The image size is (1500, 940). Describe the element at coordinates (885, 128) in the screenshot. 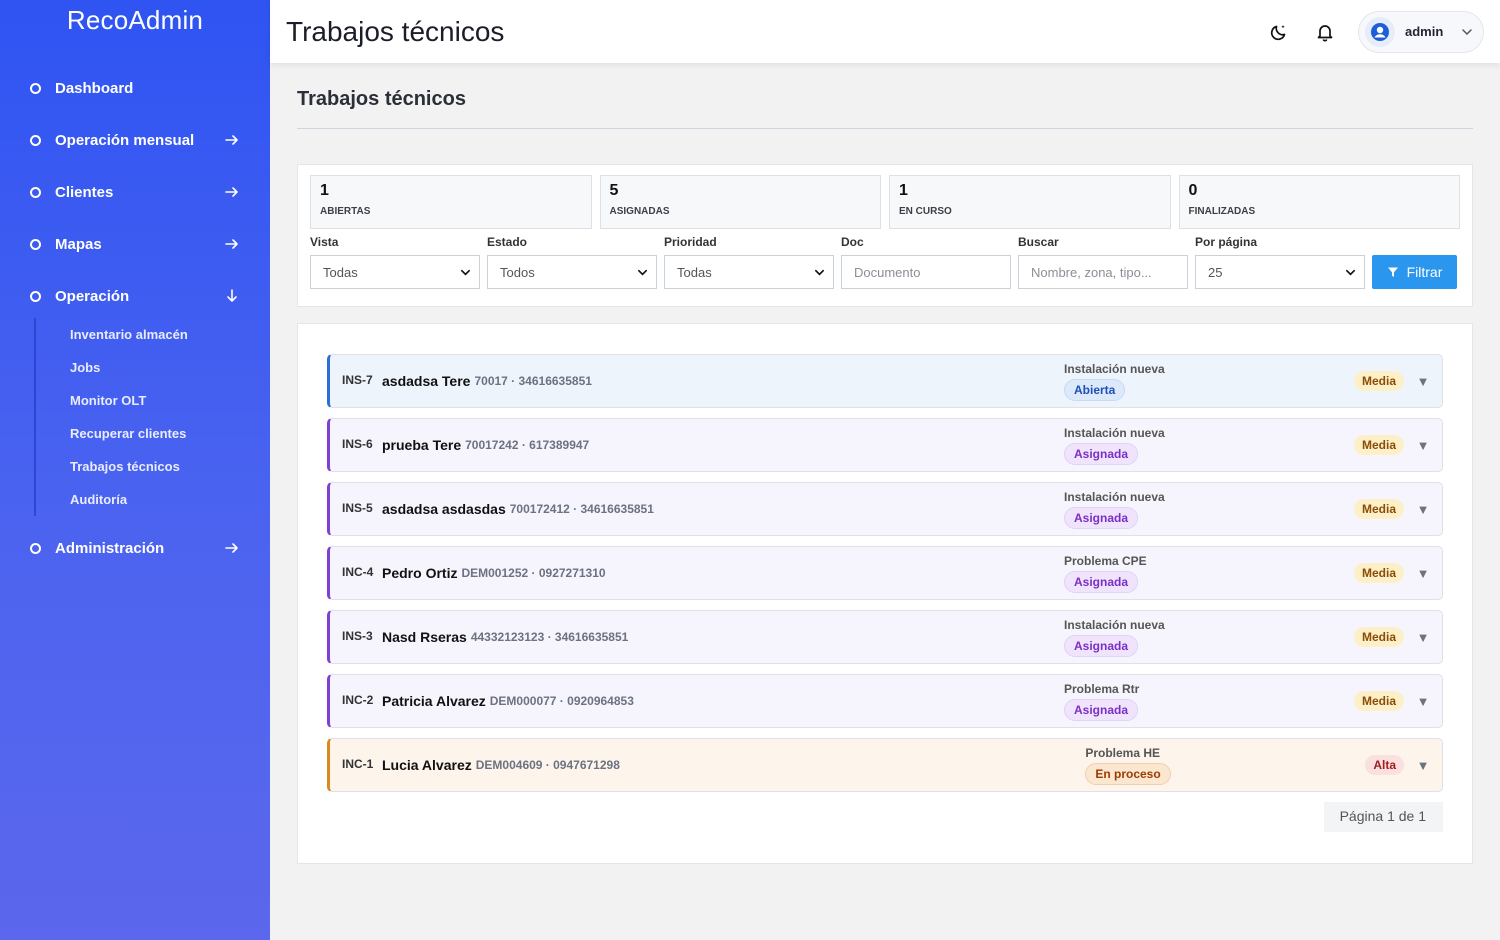

I see `title-divider` at that location.